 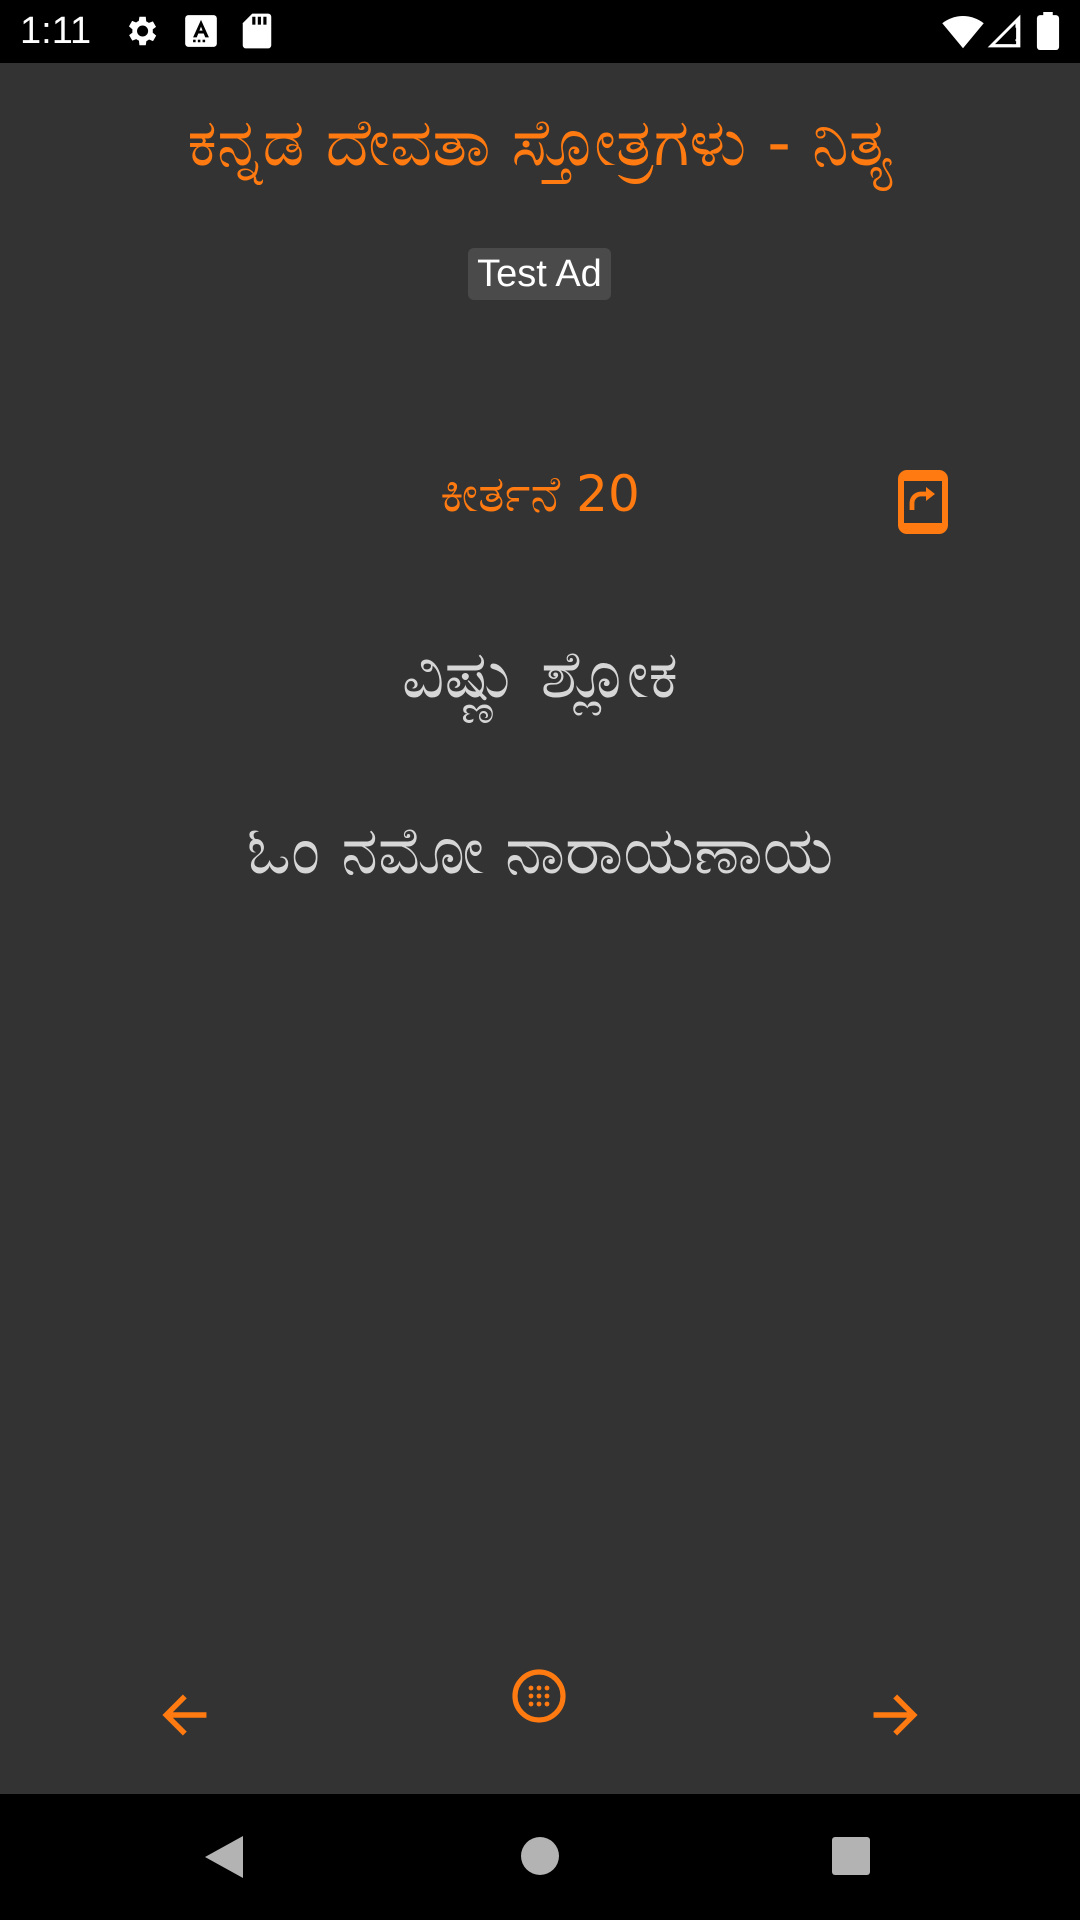 I want to click on share-icon, so click(x=923, y=502).